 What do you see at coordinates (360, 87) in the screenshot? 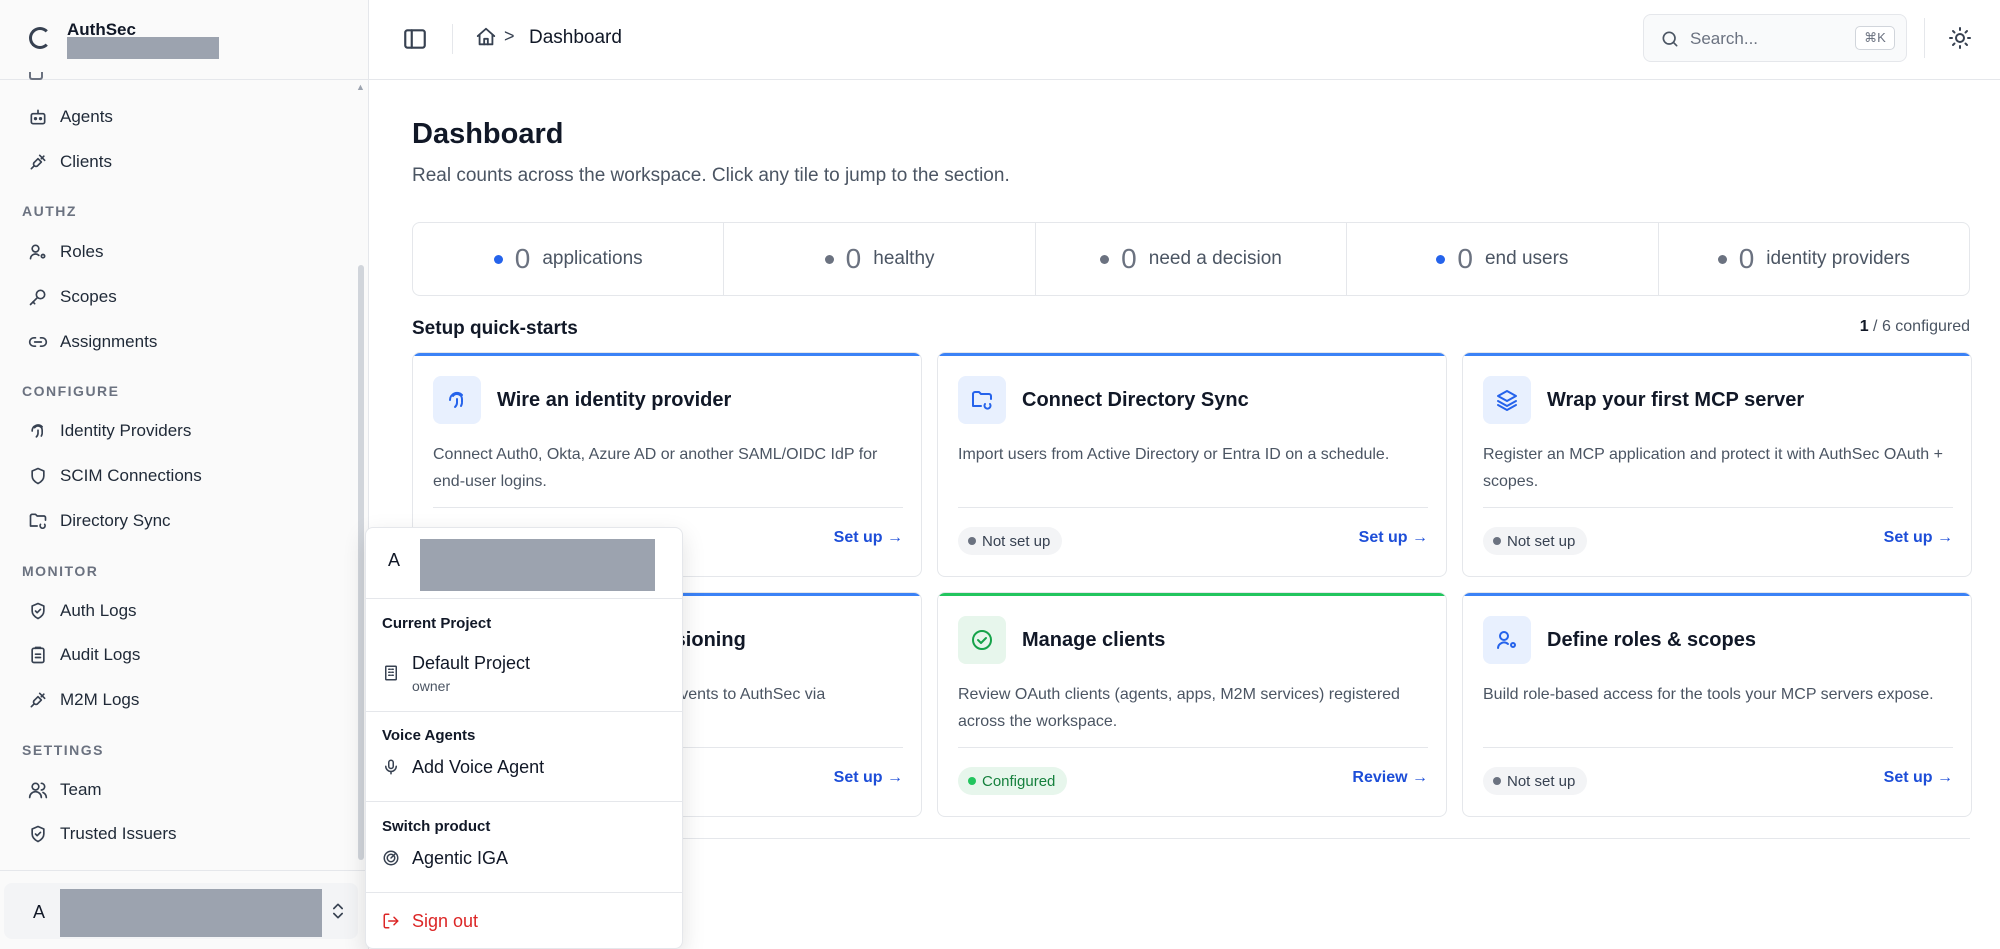
I see `scroll-up-icon: ▲` at bounding box center [360, 87].